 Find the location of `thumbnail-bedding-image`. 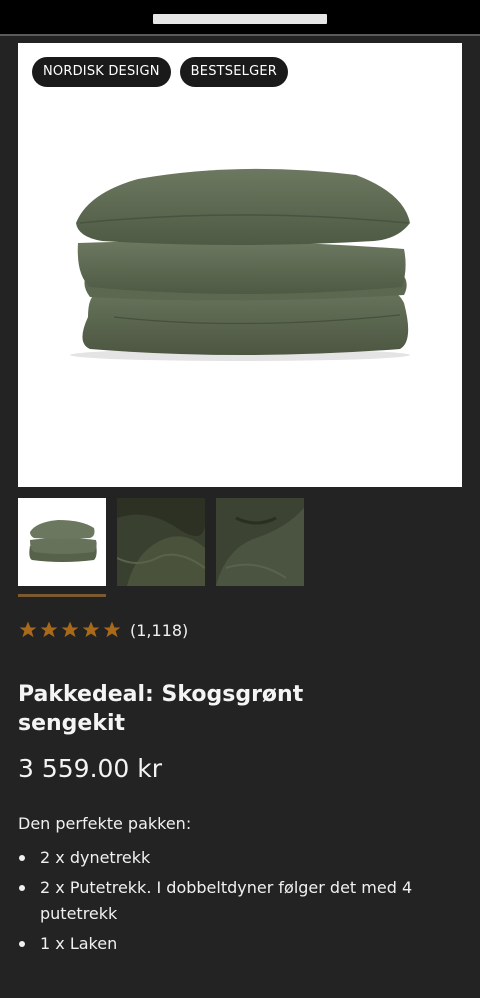

thumbnail-bedding-image is located at coordinates (63, 541).